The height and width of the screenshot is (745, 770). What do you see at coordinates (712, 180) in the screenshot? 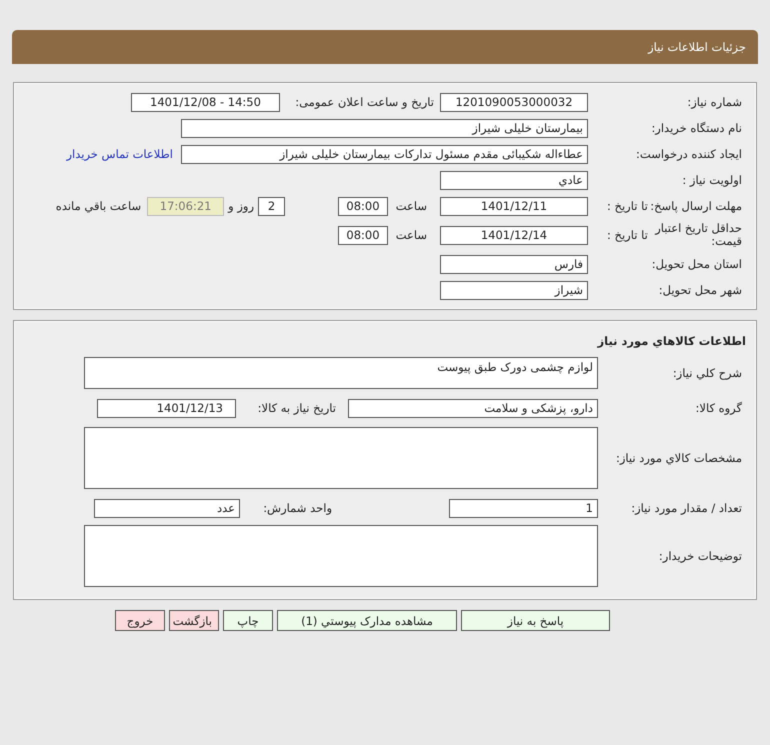
I see `field-label: اولویت نیاز :` at bounding box center [712, 180].